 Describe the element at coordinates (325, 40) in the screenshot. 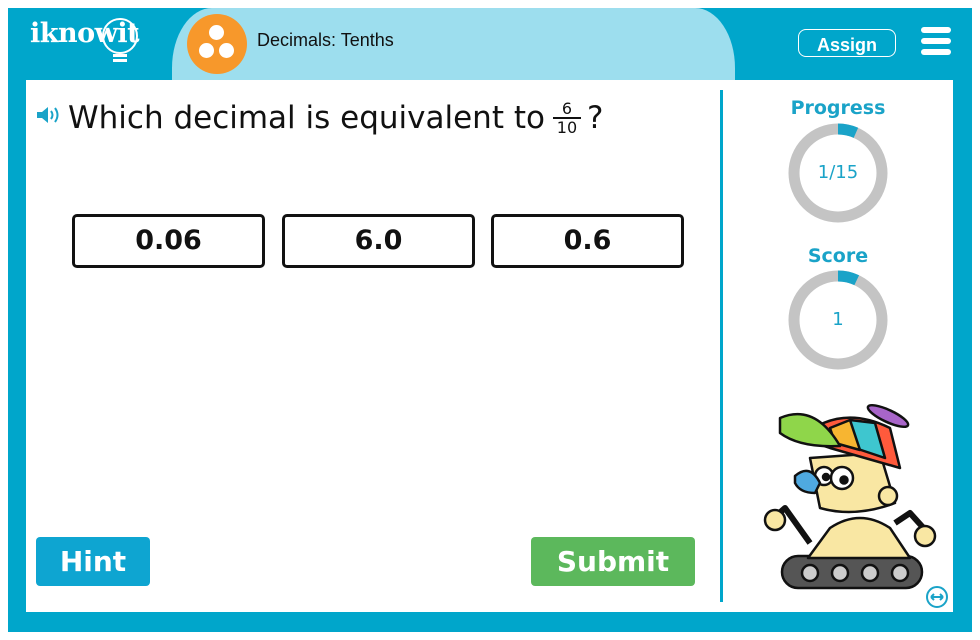

I see `topic-title: Decimals: Tenths` at that location.